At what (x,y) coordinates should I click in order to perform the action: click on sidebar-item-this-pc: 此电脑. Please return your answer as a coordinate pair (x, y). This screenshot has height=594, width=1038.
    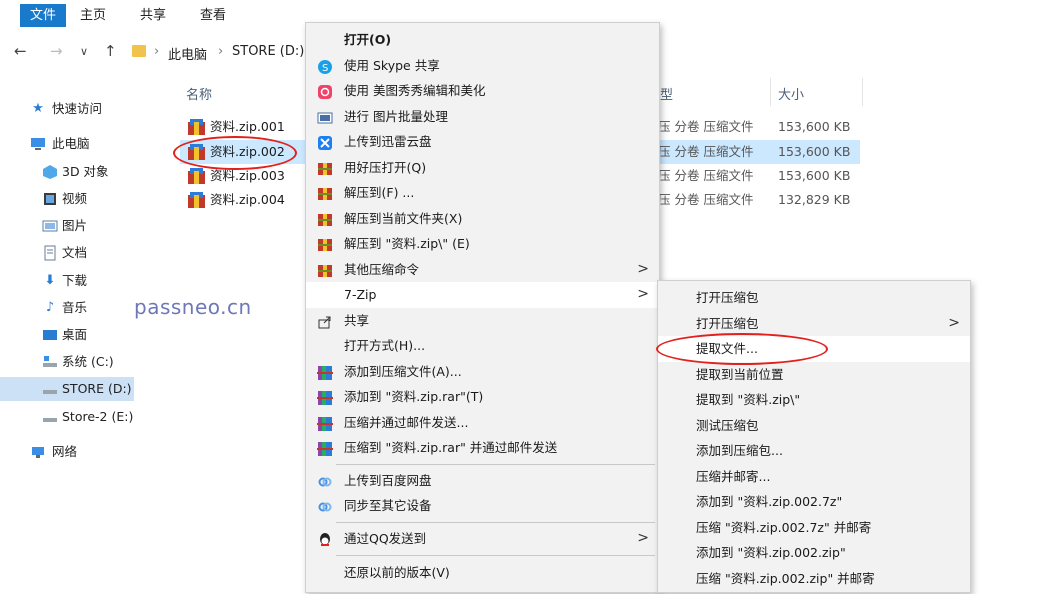
    Looking at the image, I should click on (80, 144).